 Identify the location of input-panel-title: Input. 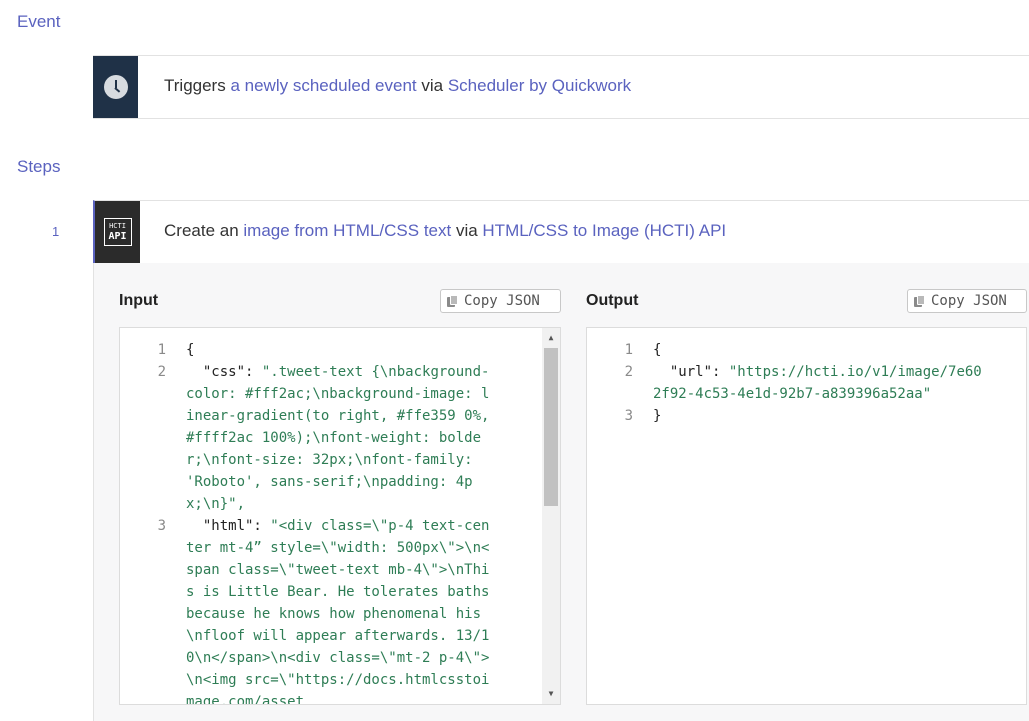
(139, 300).